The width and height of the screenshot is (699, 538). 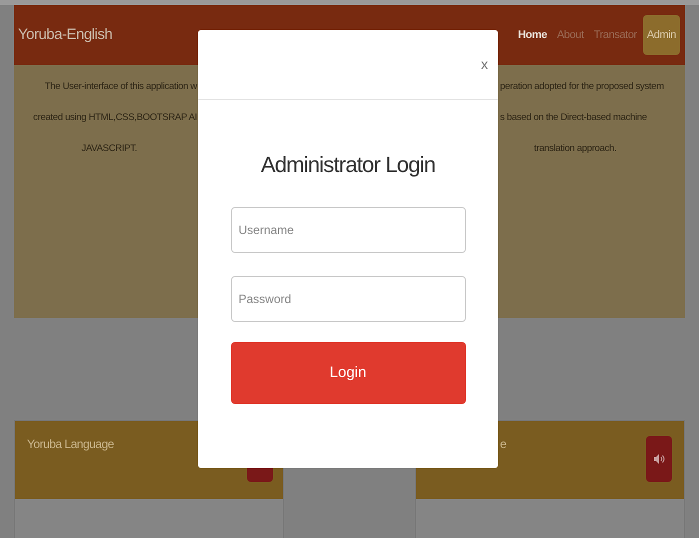 I want to click on intro-text: The User-interface of this application w, so click(x=120, y=87).